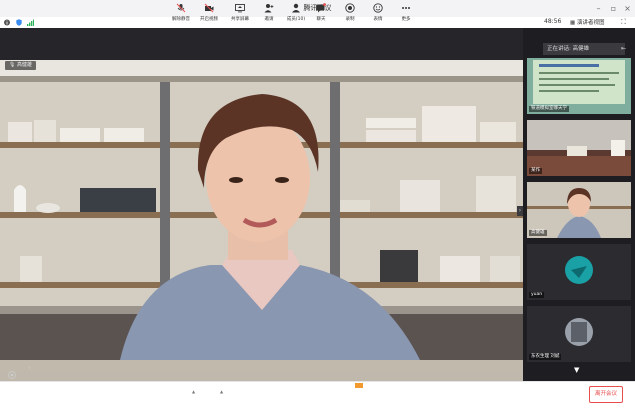 The image size is (635, 408). What do you see at coordinates (590, 23) in the screenshot?
I see `view-label: 演讲者视图` at bounding box center [590, 23].